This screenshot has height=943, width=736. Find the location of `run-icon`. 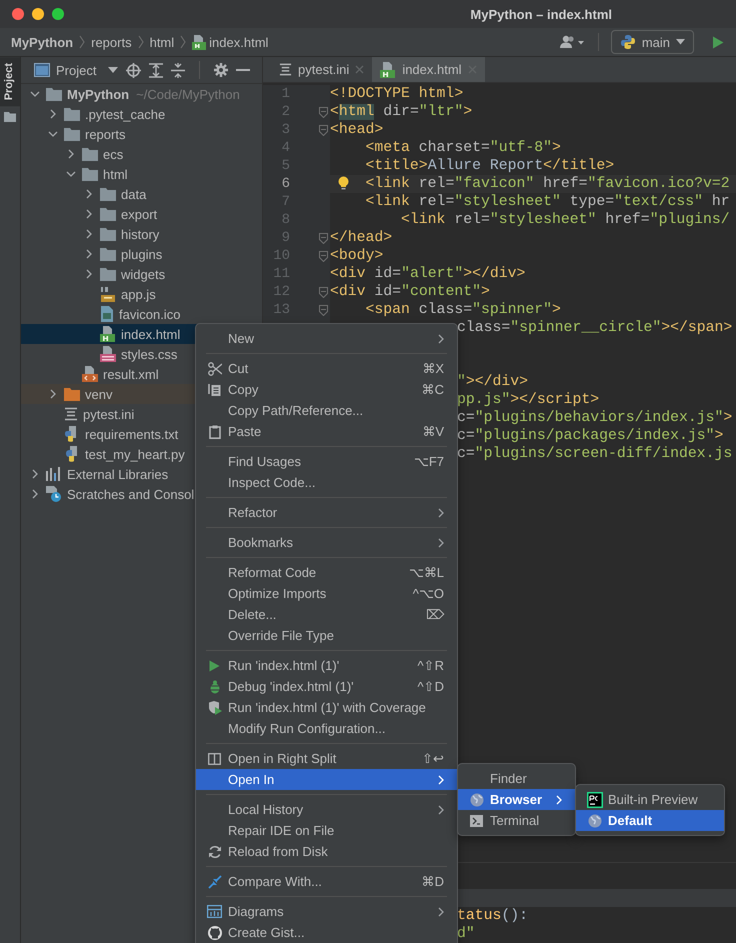

run-icon is located at coordinates (718, 42).